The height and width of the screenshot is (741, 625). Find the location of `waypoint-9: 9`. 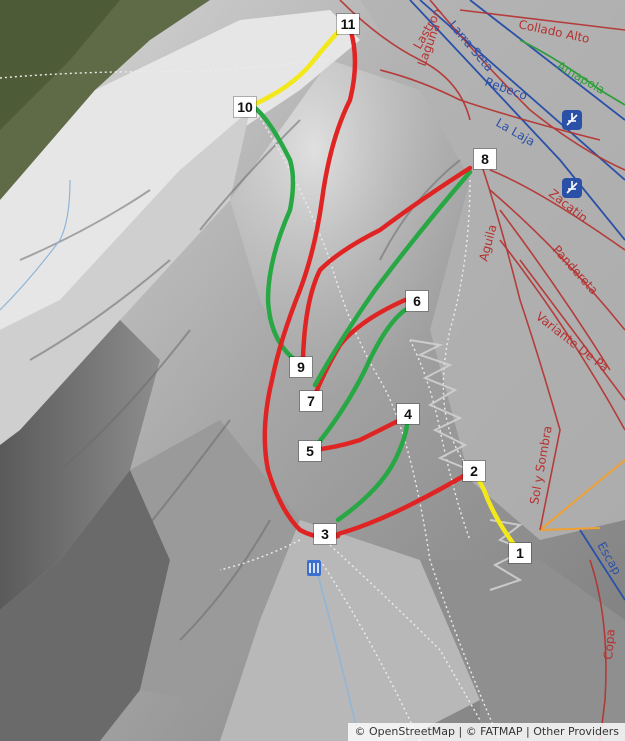

waypoint-9: 9 is located at coordinates (301, 367).